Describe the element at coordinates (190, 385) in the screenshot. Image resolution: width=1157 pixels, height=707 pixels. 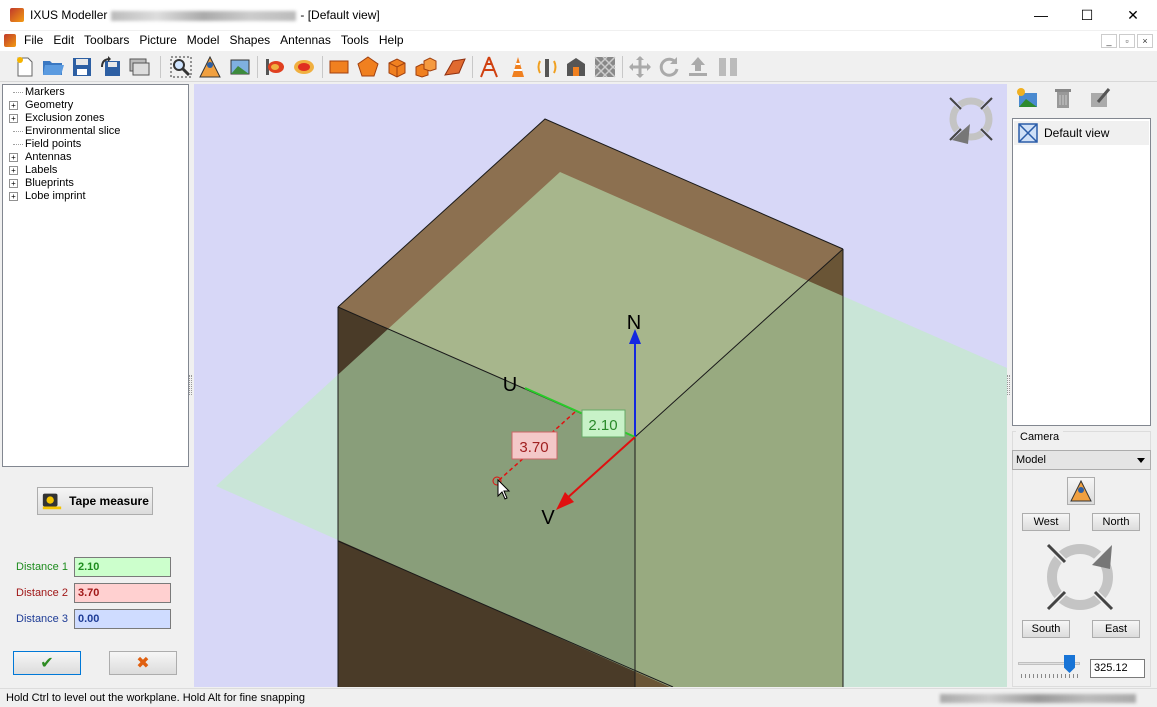
I see `left-splitter` at that location.